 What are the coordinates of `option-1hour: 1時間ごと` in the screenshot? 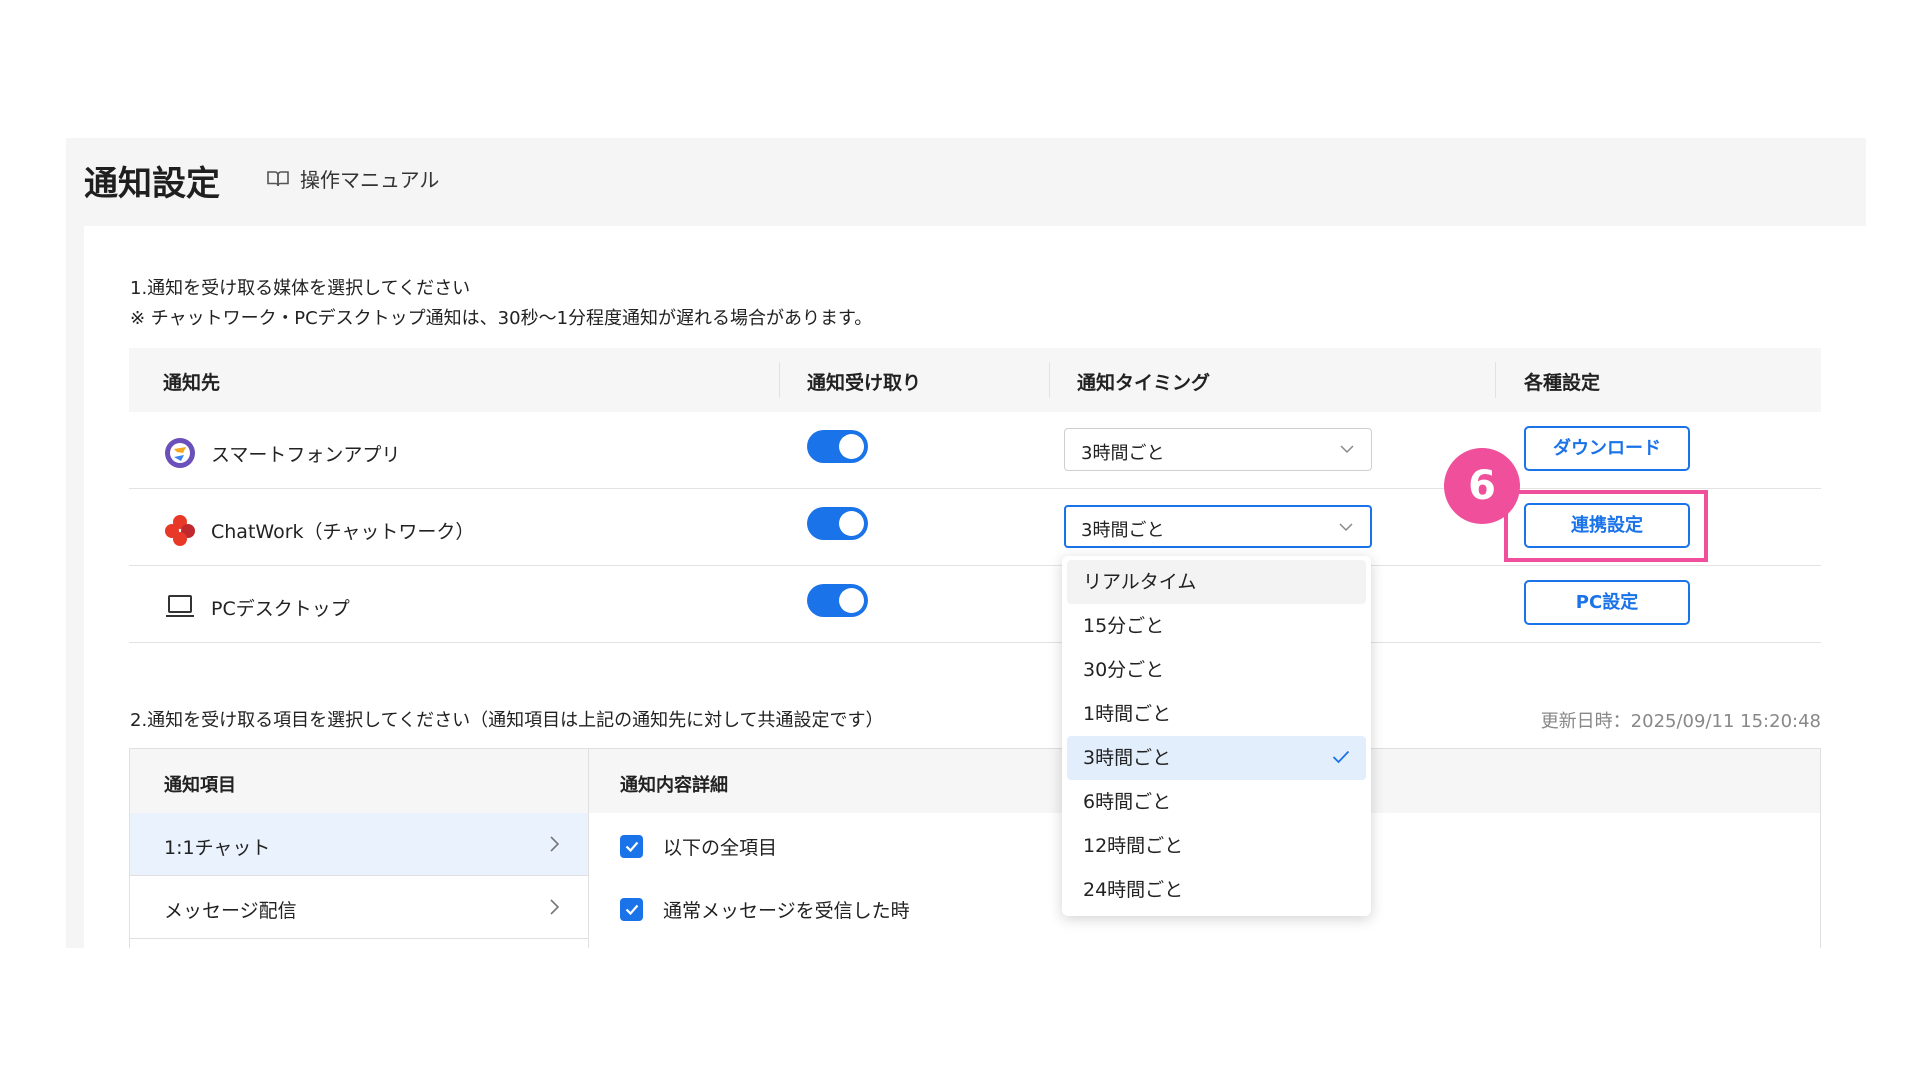 It's located at (1216, 714).